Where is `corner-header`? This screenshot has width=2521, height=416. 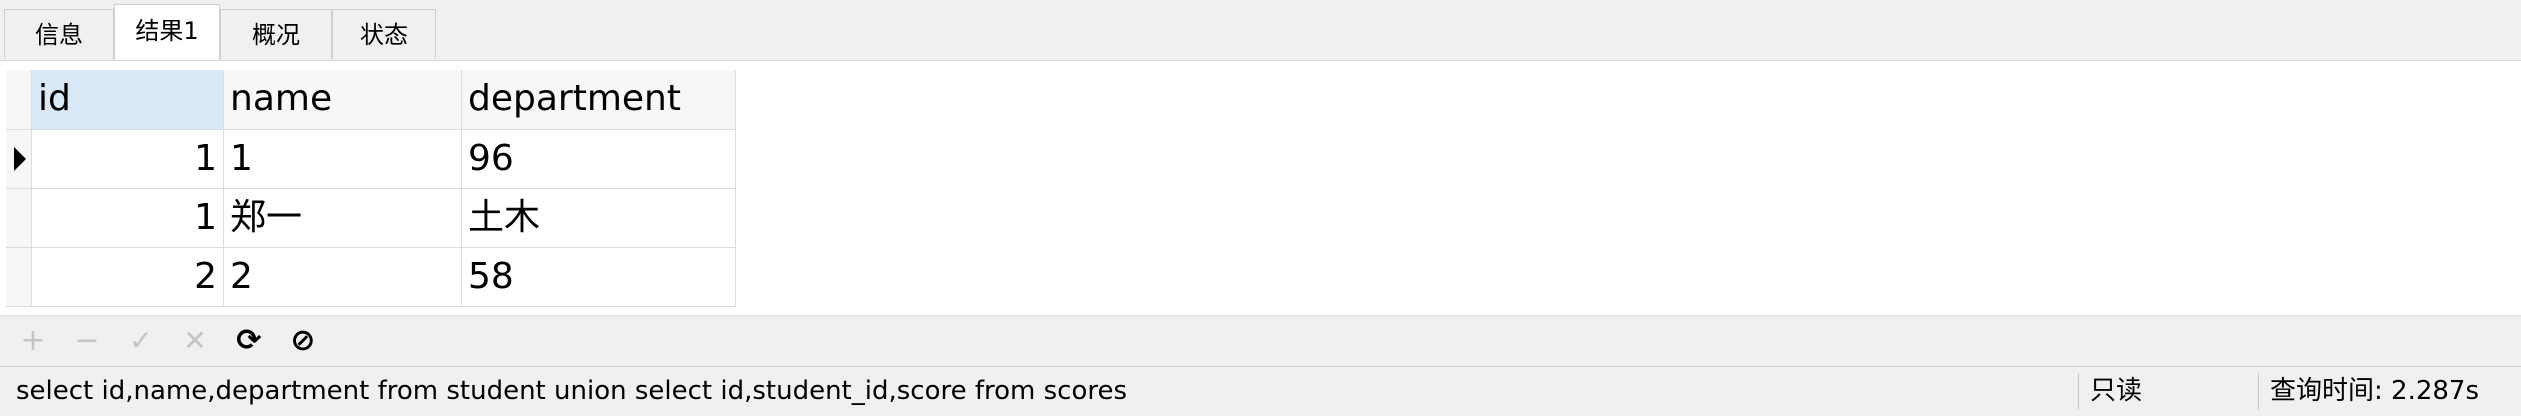 corner-header is located at coordinates (19, 100).